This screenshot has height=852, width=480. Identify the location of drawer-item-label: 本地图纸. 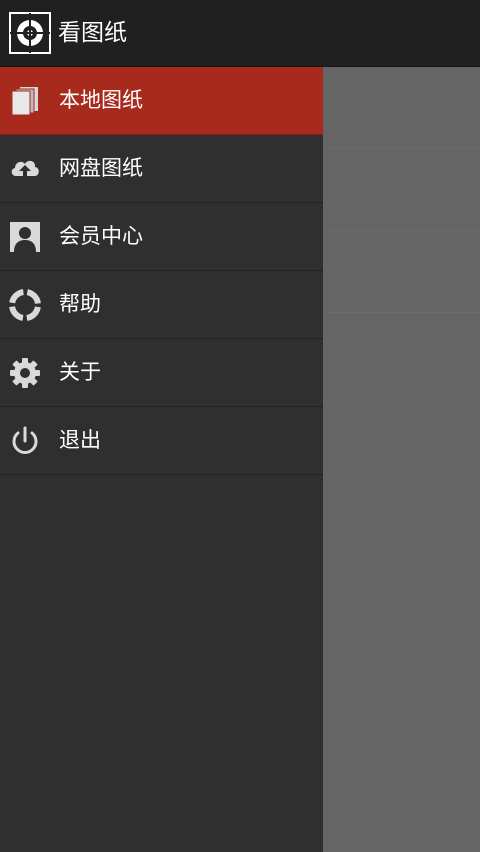
(101, 100).